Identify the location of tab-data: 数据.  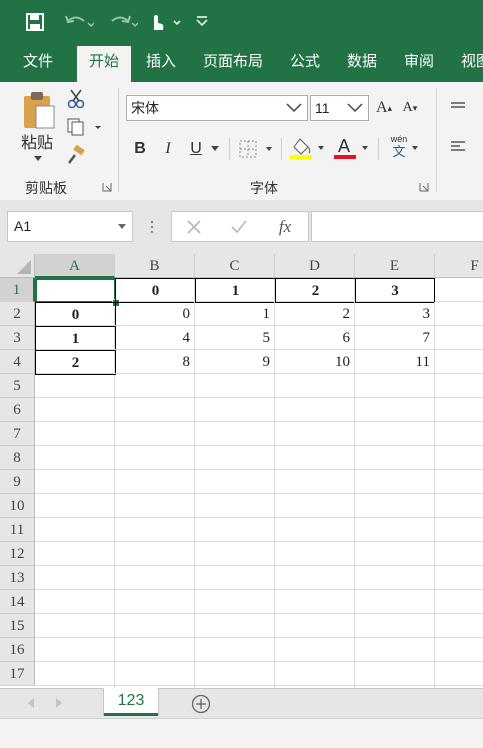
(362, 63).